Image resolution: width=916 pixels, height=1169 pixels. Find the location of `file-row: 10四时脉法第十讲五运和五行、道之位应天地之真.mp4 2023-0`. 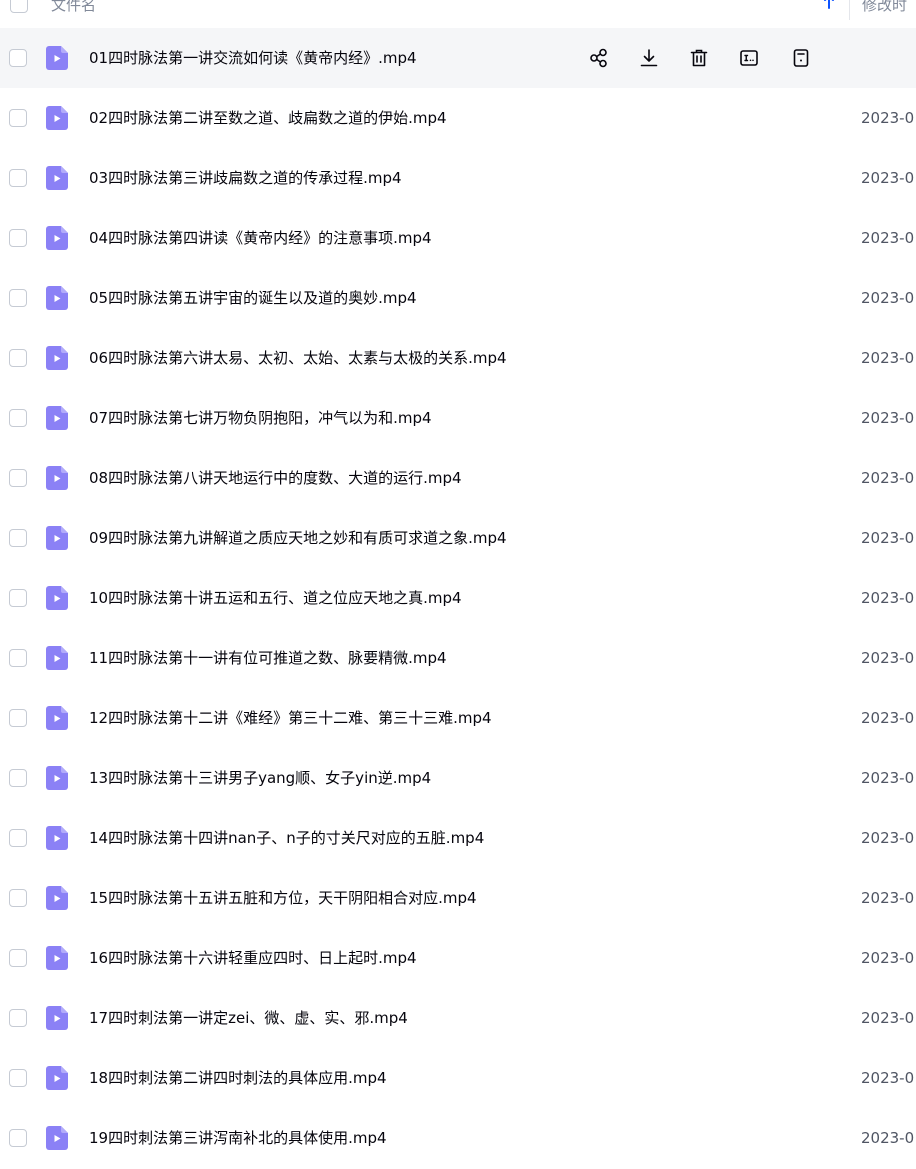

file-row: 10四时脉法第十讲五运和五行、道之位应天地之真.mp4 2023-0 is located at coordinates (458, 598).